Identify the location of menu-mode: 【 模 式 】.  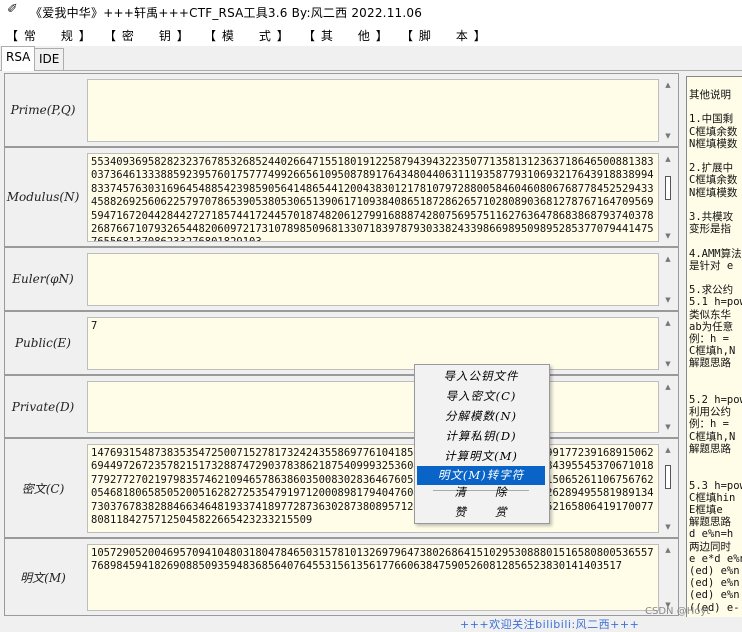
(247, 35).